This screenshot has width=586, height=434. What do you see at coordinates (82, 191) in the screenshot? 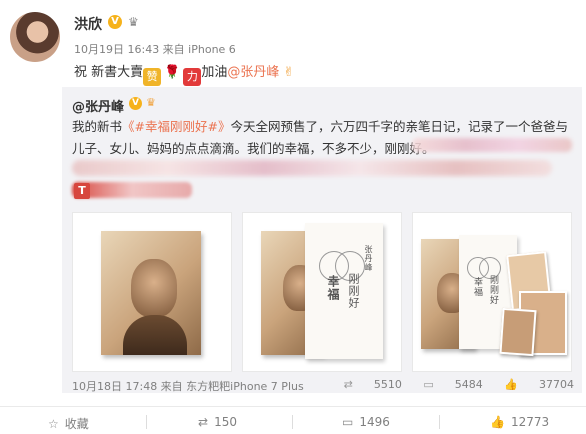
I see `t-icon: T` at bounding box center [82, 191].